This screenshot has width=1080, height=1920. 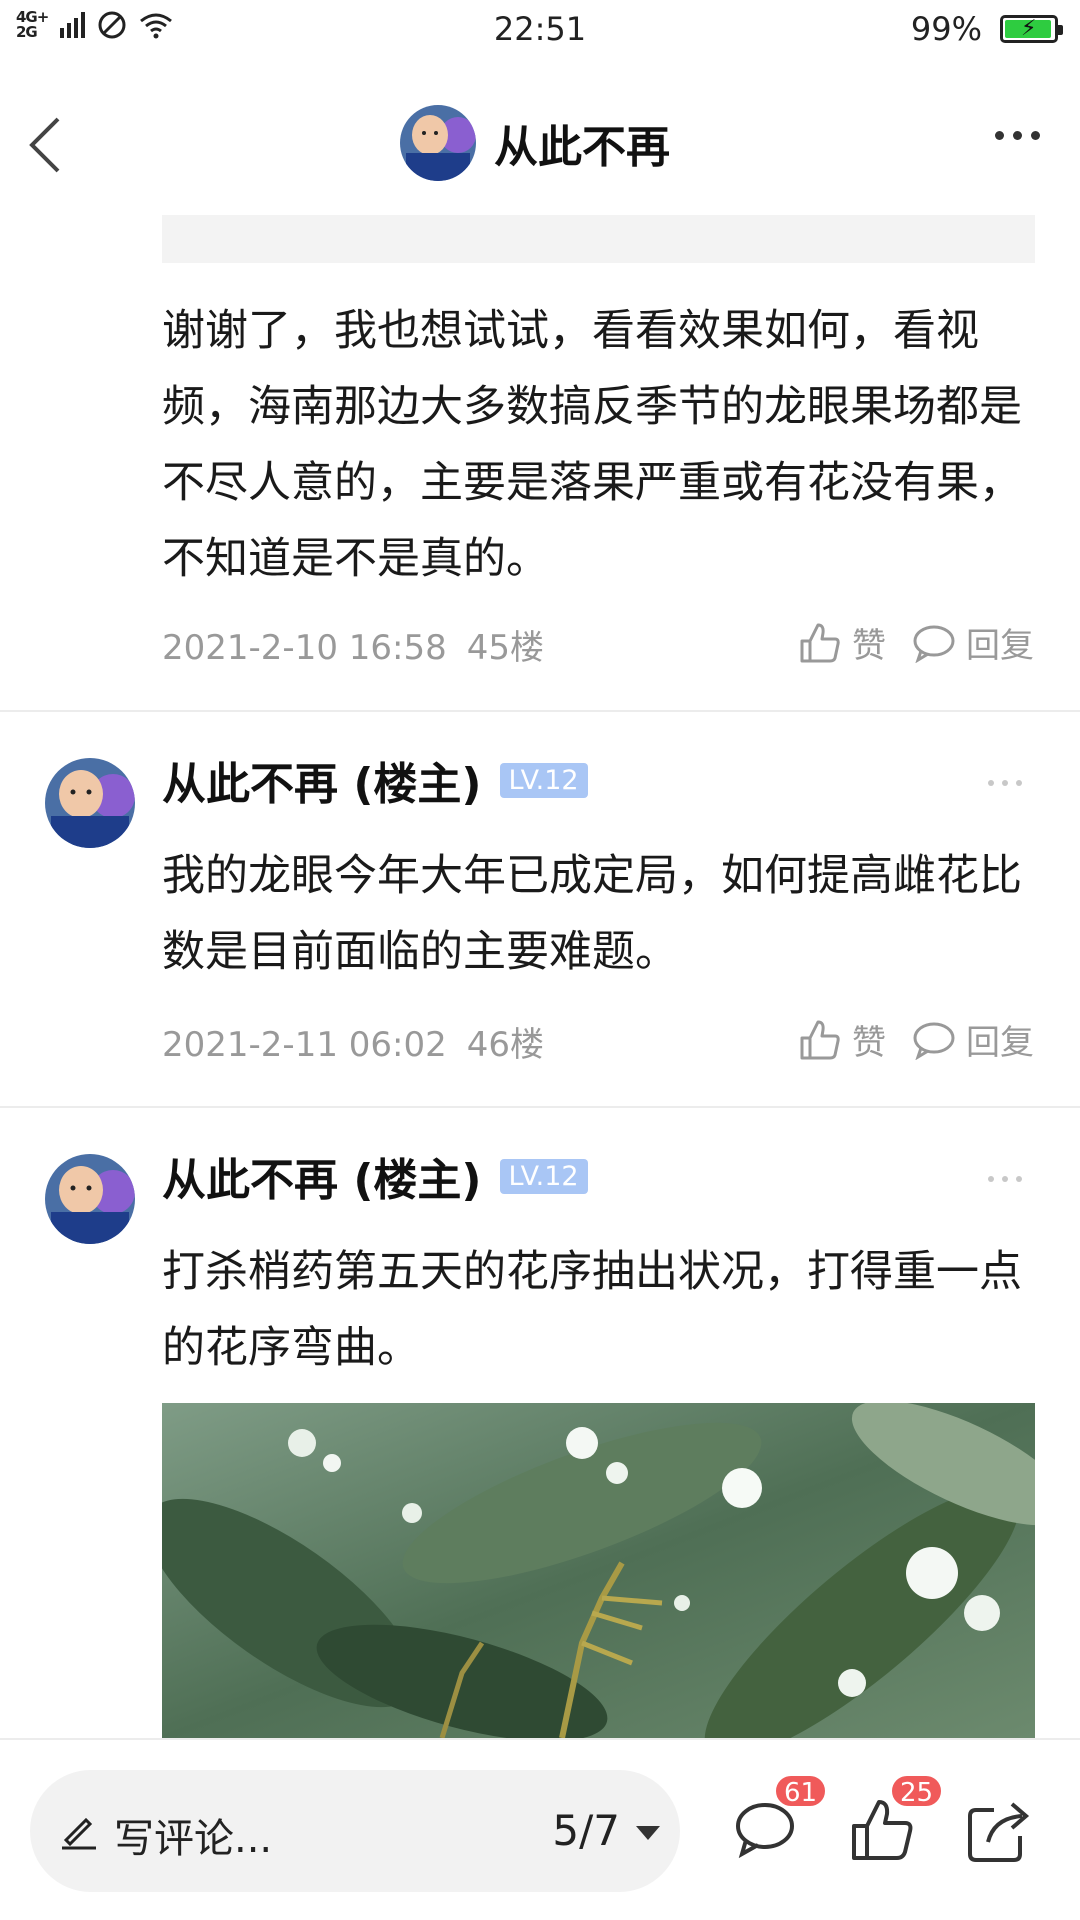 What do you see at coordinates (355, 1831) in the screenshot?
I see `comment-input: 写评论... 5/7` at bounding box center [355, 1831].